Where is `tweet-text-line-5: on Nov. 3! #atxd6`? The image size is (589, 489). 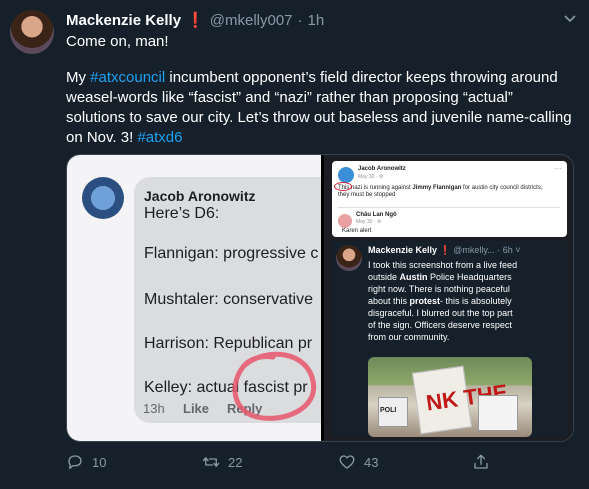
tweet-text-line-5: on Nov. 3! #atxd6 is located at coordinates (124, 138).